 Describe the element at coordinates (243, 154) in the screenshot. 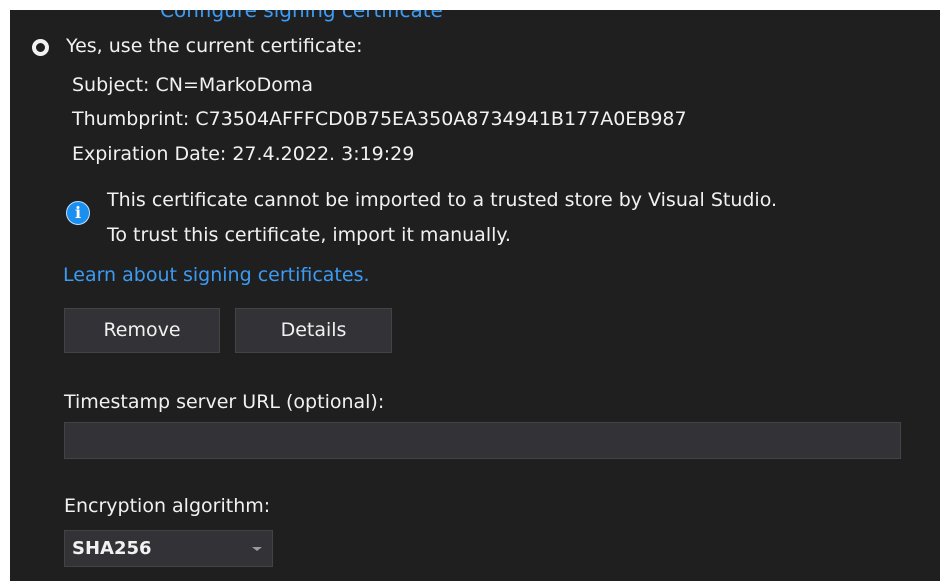

I see `certificate-expiration: Expiration Date: 27.4.2022. 3:19:29` at that location.